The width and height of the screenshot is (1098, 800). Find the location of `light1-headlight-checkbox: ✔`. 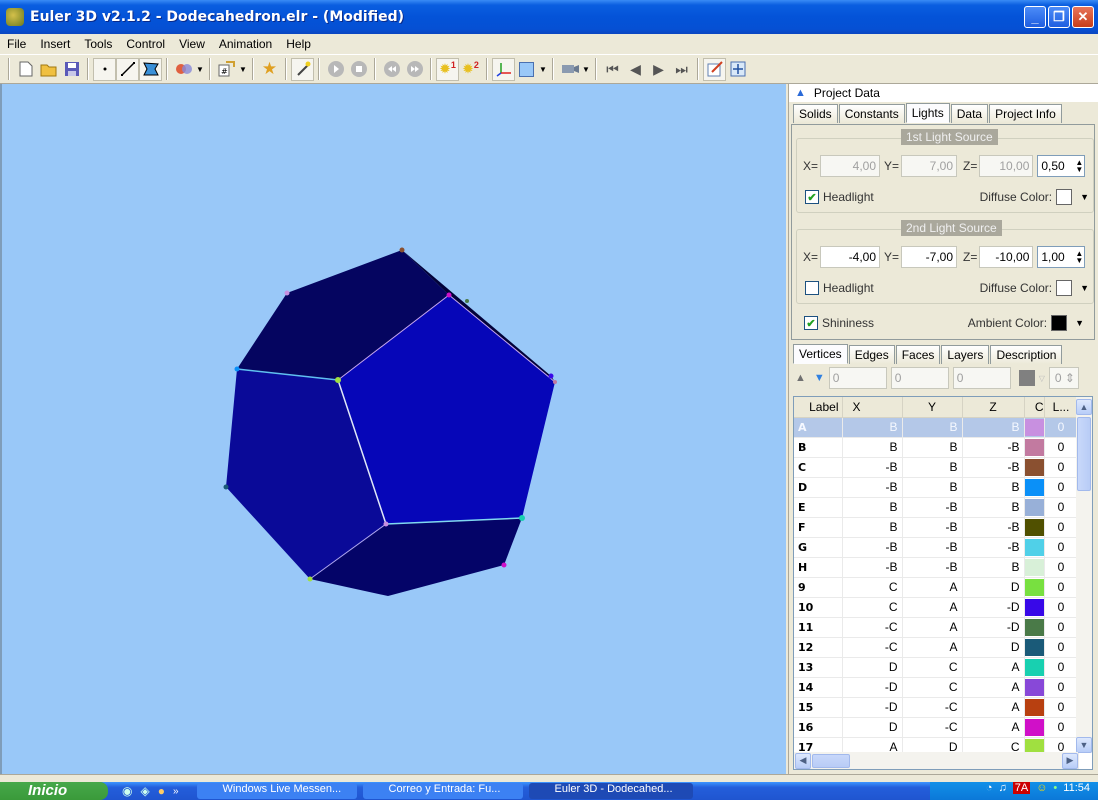

light1-headlight-checkbox: ✔ is located at coordinates (812, 197).